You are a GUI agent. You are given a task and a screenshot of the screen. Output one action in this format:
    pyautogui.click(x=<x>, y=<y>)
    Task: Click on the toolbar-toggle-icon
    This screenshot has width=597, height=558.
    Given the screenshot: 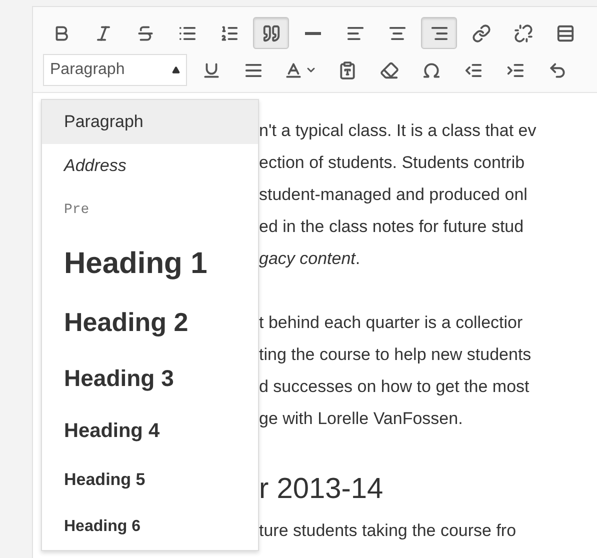 What is the action you would take?
    pyautogui.click(x=565, y=33)
    